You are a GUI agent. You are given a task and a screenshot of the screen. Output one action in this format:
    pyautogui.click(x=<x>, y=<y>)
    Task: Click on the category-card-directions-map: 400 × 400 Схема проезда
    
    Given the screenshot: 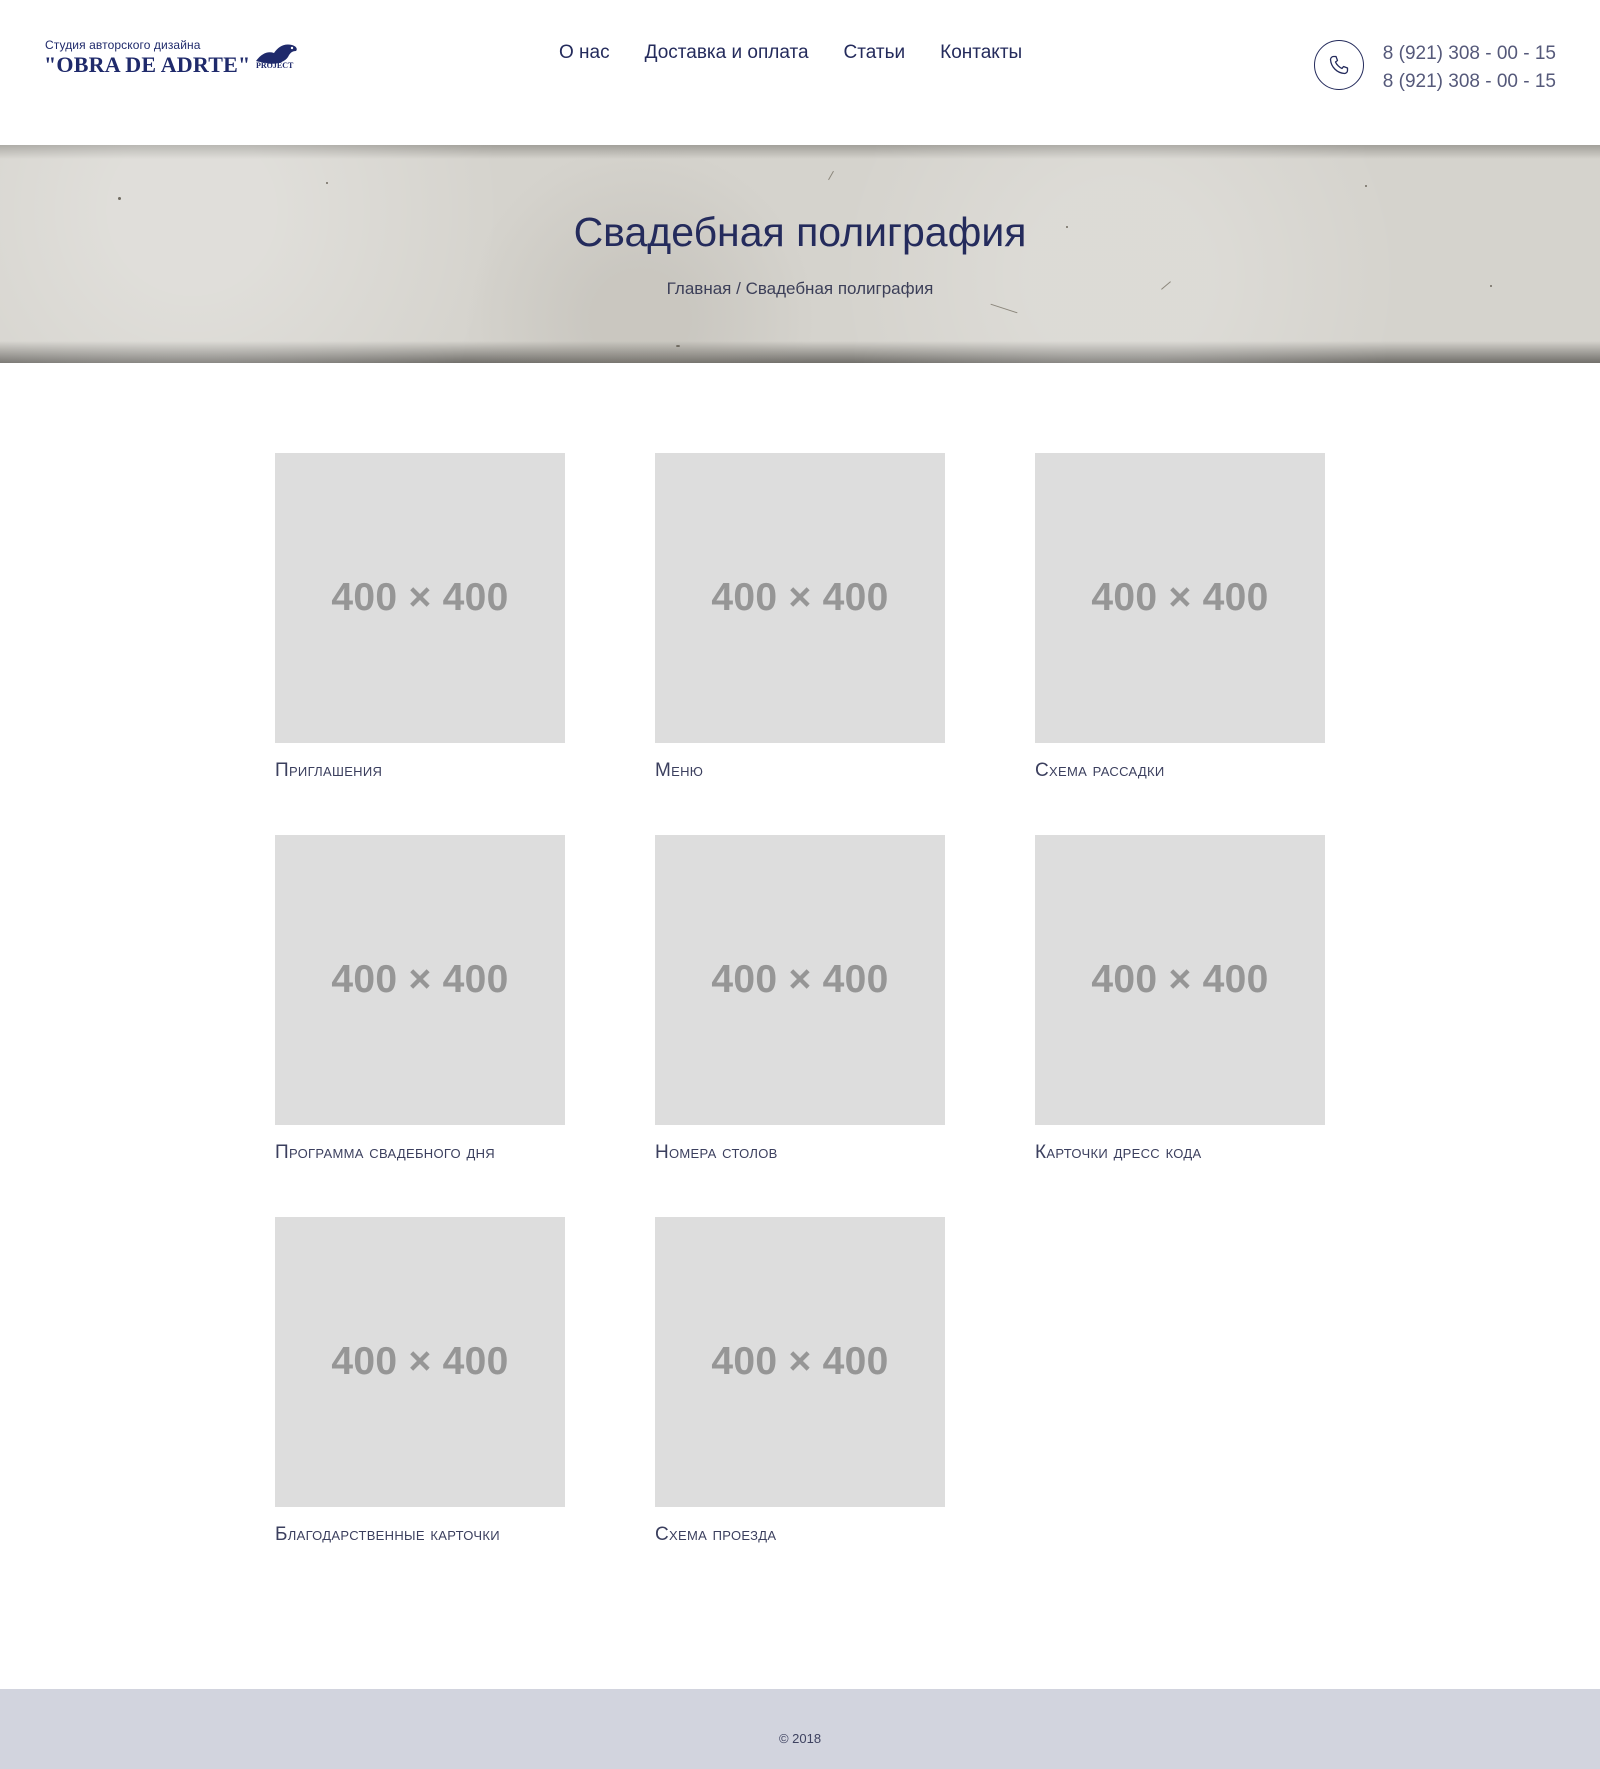 What is the action you would take?
    pyautogui.click(x=800, y=1381)
    